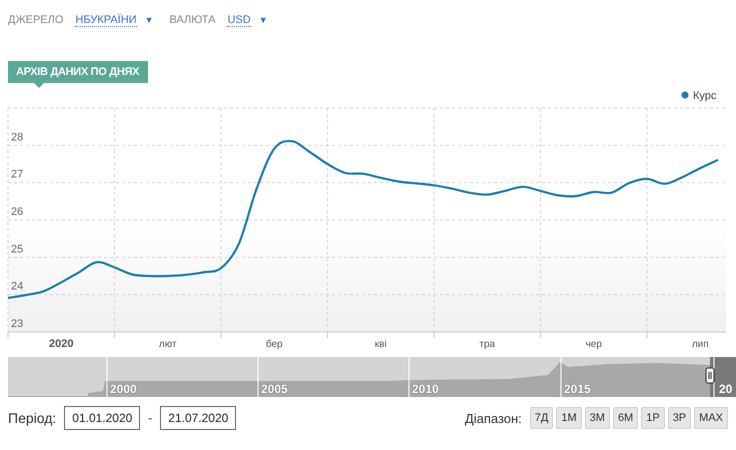 This screenshot has height=450, width=736. What do you see at coordinates (123, 389) in the screenshot?
I see `year-label: 2000` at bounding box center [123, 389].